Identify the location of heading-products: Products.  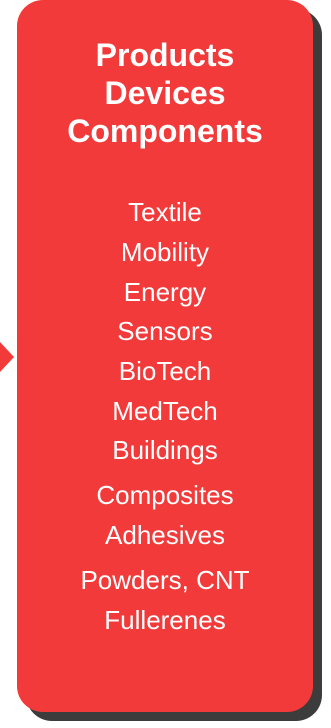
(165, 55).